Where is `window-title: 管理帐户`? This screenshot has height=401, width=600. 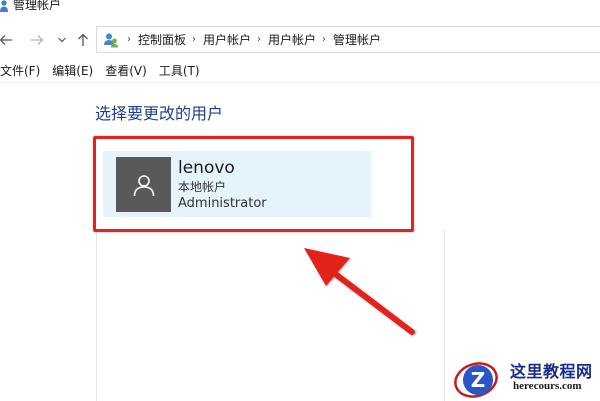
window-title: 管理帐户 is located at coordinates (37, 6).